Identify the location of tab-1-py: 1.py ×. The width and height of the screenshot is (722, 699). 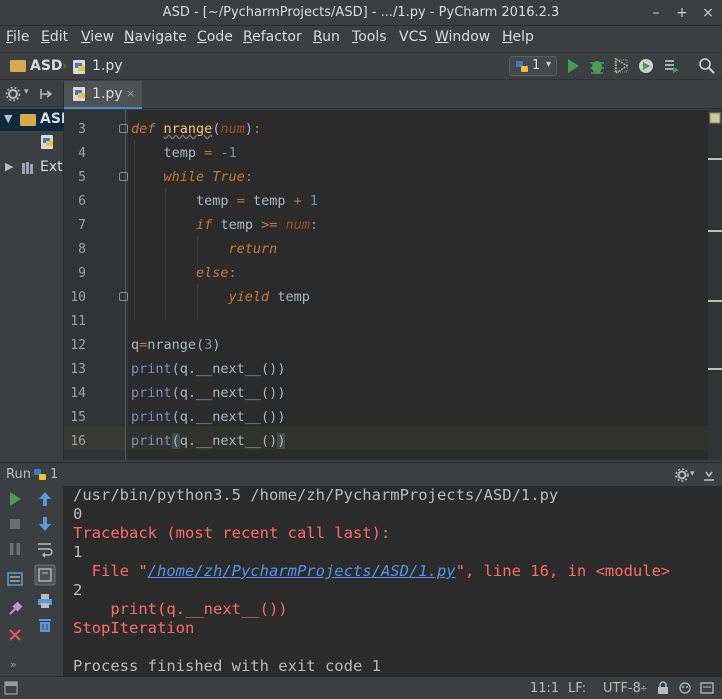
(103, 95).